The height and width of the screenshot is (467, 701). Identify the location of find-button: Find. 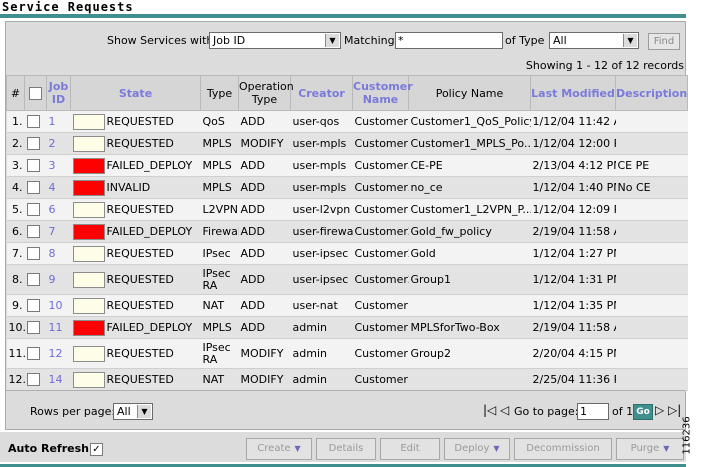
(664, 41).